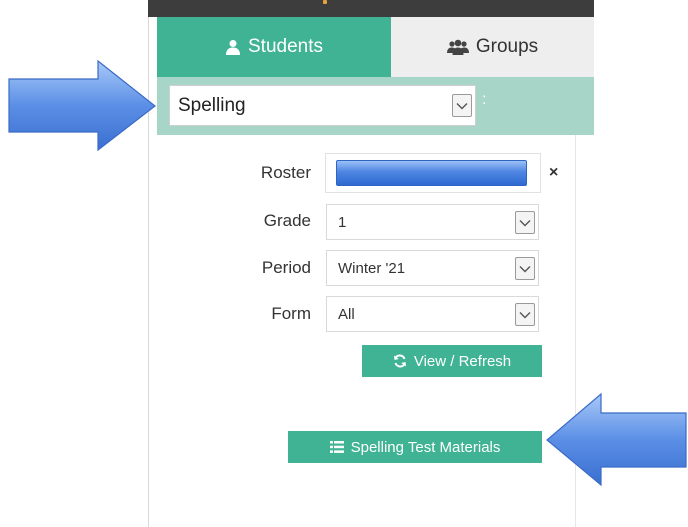 This screenshot has height=527, width=688. I want to click on grade-select: 1, so click(432, 222).